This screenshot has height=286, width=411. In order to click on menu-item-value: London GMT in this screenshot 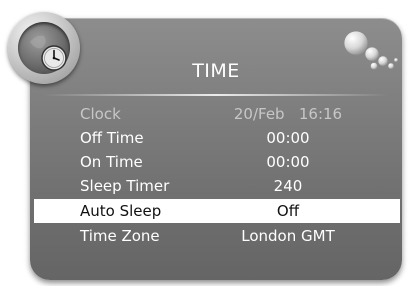, I will do `click(288, 236)`.